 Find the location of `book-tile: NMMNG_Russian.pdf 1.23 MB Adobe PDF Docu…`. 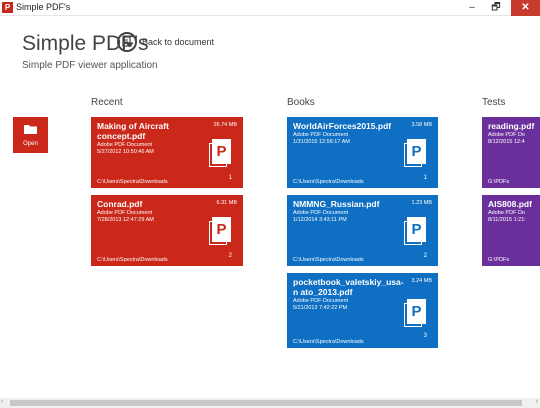

book-tile: NMMNG_Russian.pdf 1.23 MB Adobe PDF Docu… is located at coordinates (362, 230).